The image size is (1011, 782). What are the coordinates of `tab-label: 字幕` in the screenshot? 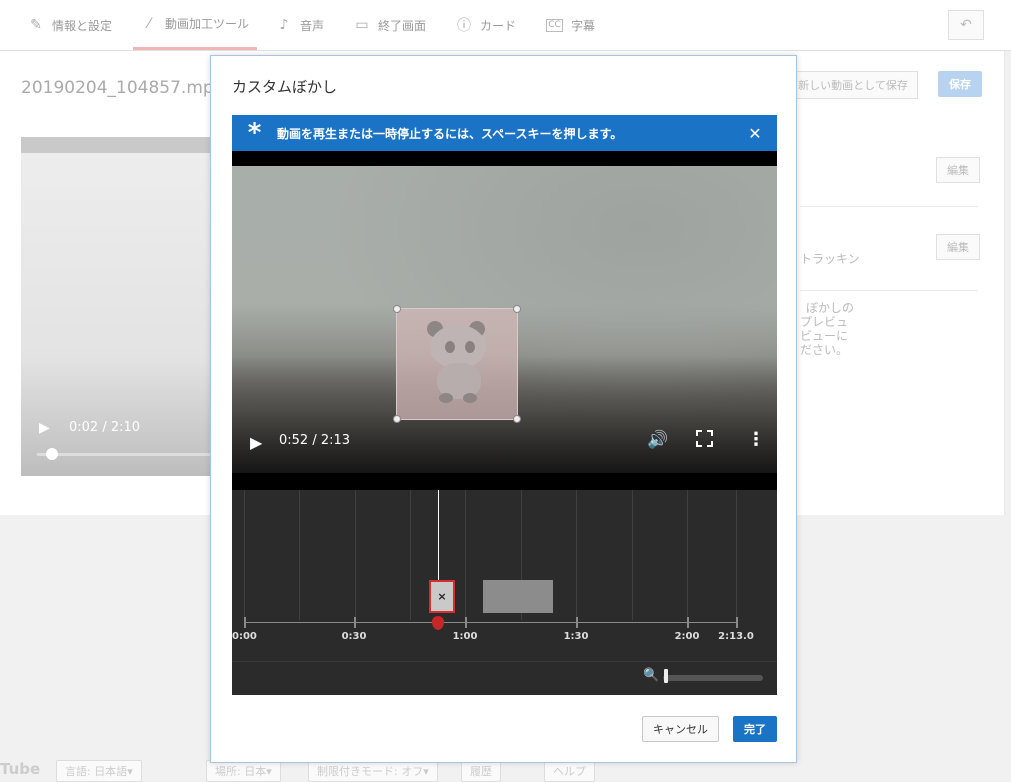 It's located at (583, 25).